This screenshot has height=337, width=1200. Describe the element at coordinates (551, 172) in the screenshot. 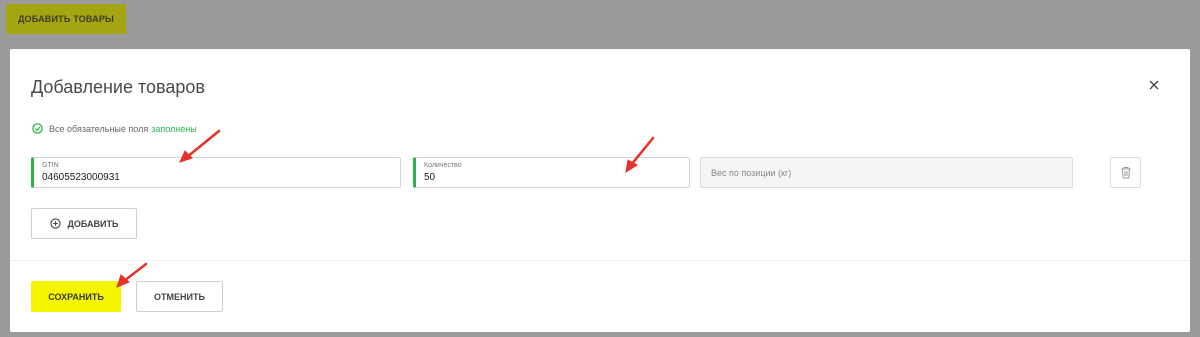

I see `quantity-field: Количество 50` at that location.